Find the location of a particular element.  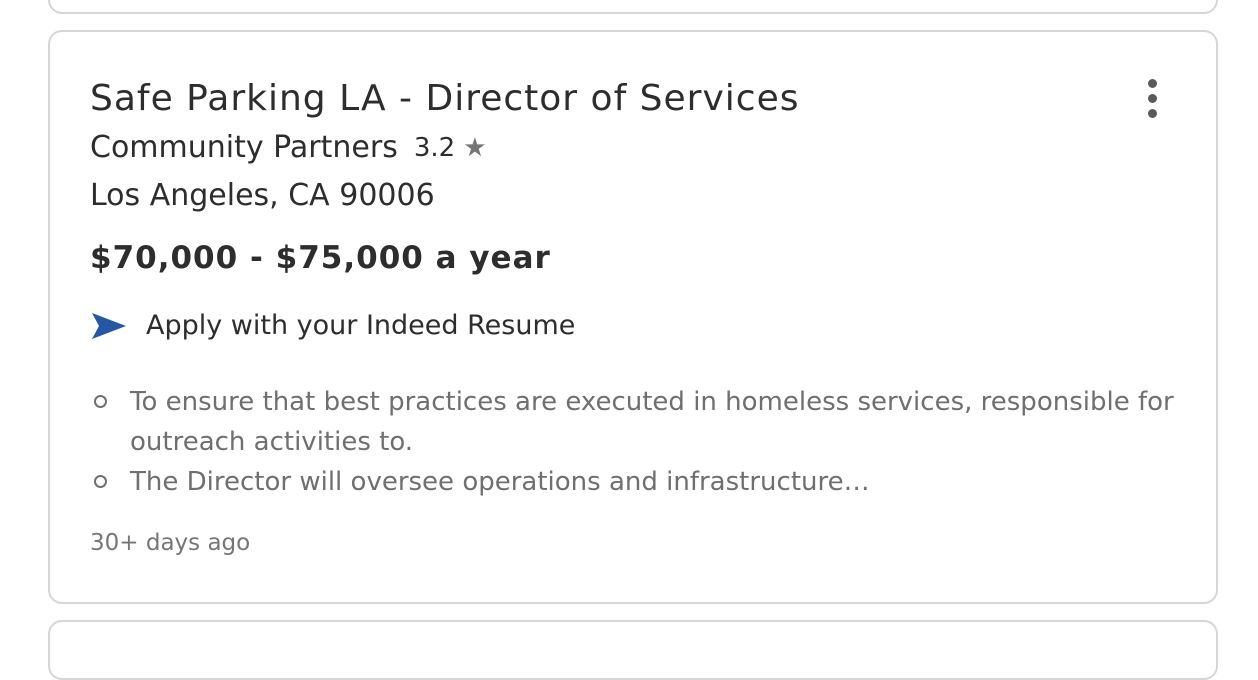

previous-job-card is located at coordinates (633, 7).